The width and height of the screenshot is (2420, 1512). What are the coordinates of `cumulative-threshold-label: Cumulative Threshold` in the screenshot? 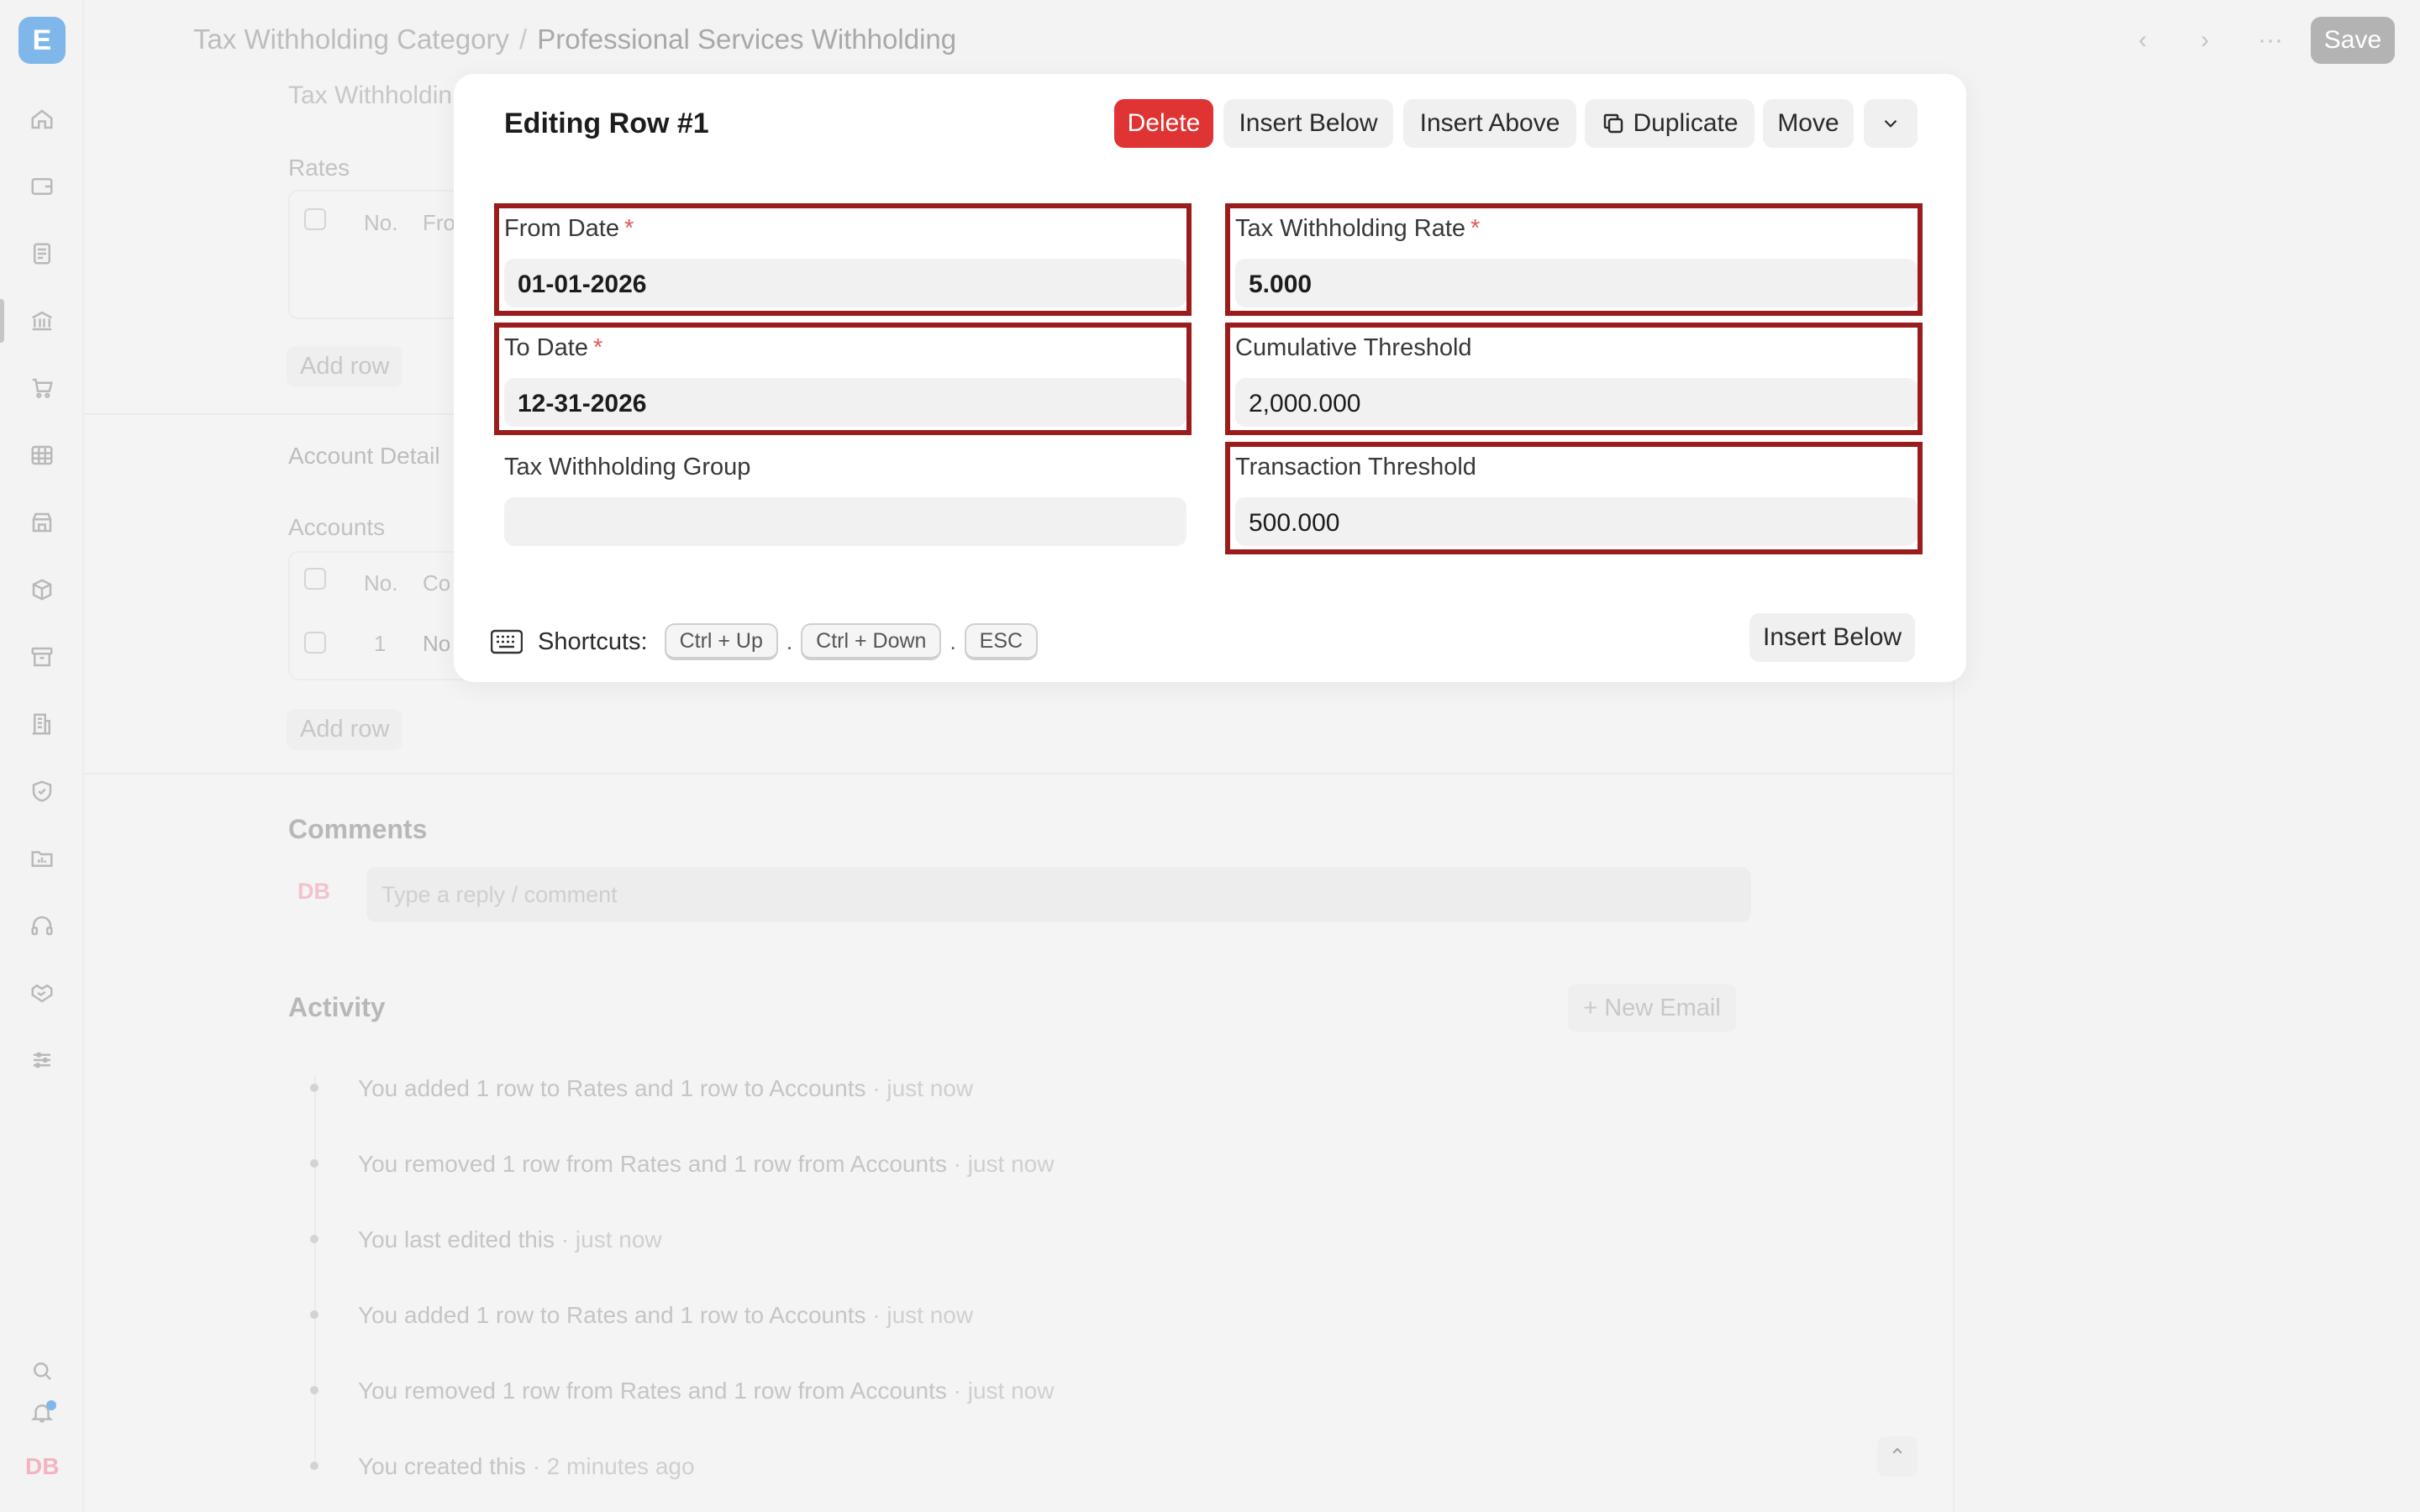 It's located at (1353, 347).